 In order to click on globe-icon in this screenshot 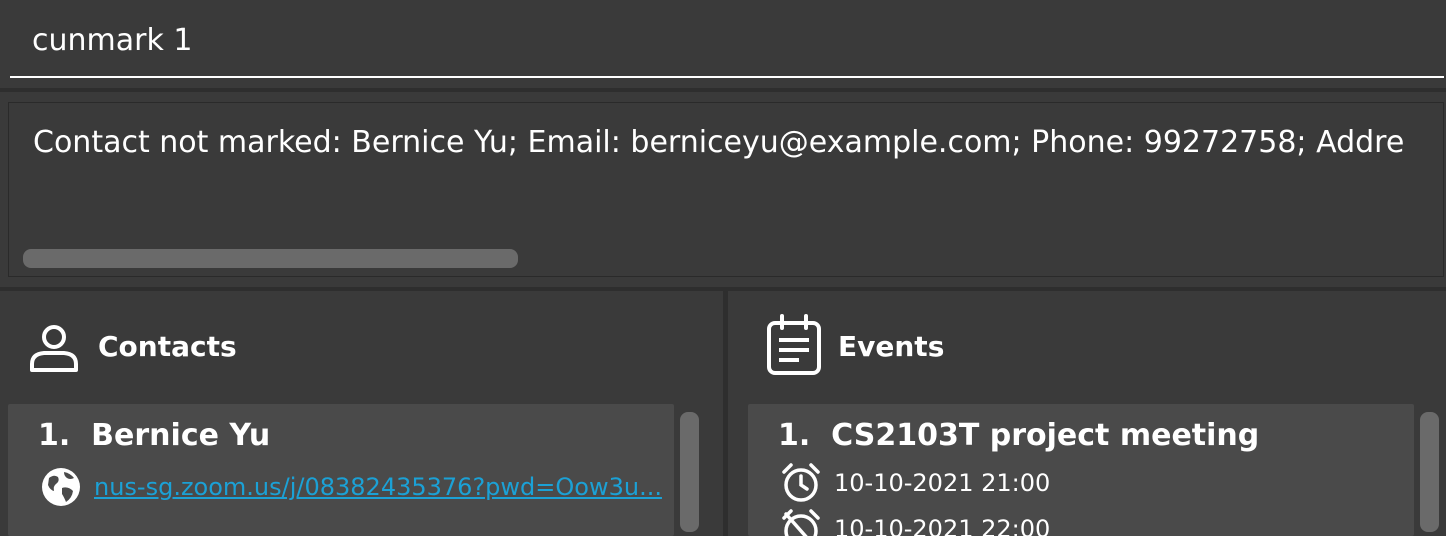, I will do `click(61, 487)`.